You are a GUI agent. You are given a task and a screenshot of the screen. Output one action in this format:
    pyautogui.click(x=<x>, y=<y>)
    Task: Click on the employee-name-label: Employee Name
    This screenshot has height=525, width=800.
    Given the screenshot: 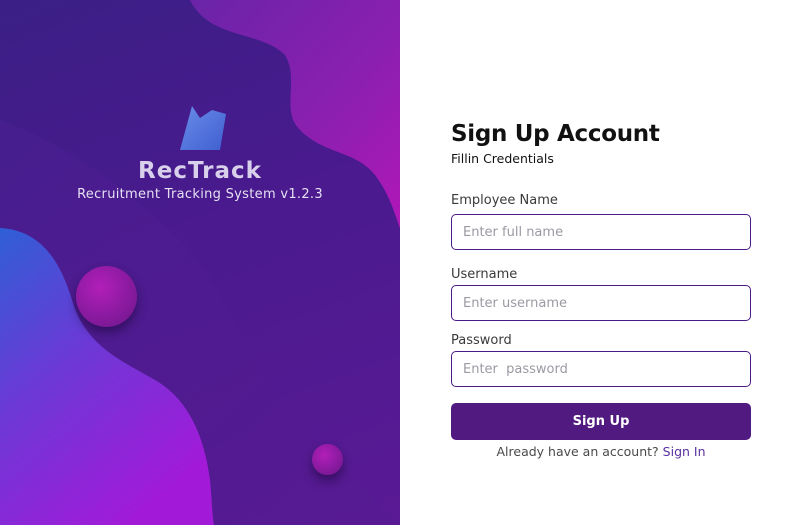 What is the action you would take?
    pyautogui.click(x=504, y=200)
    